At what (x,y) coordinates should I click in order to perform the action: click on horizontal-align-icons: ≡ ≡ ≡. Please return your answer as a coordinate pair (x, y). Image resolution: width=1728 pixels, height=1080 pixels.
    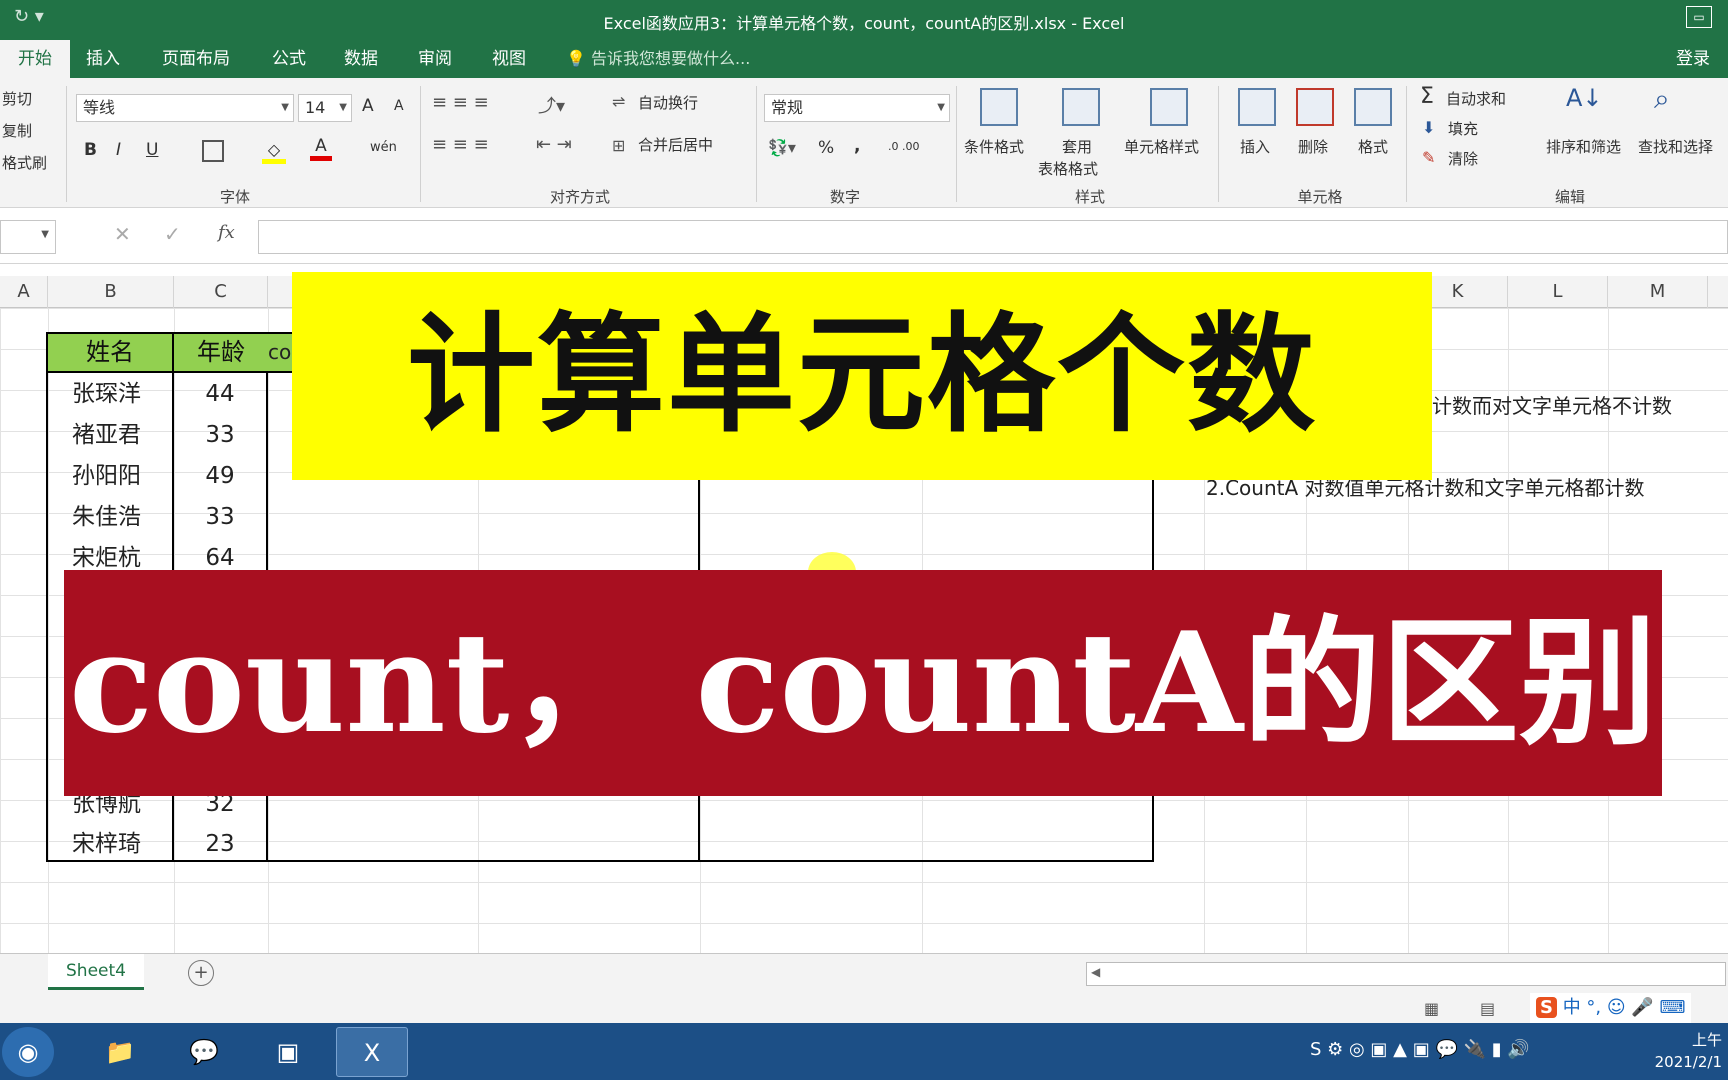
    Looking at the image, I should click on (482, 146).